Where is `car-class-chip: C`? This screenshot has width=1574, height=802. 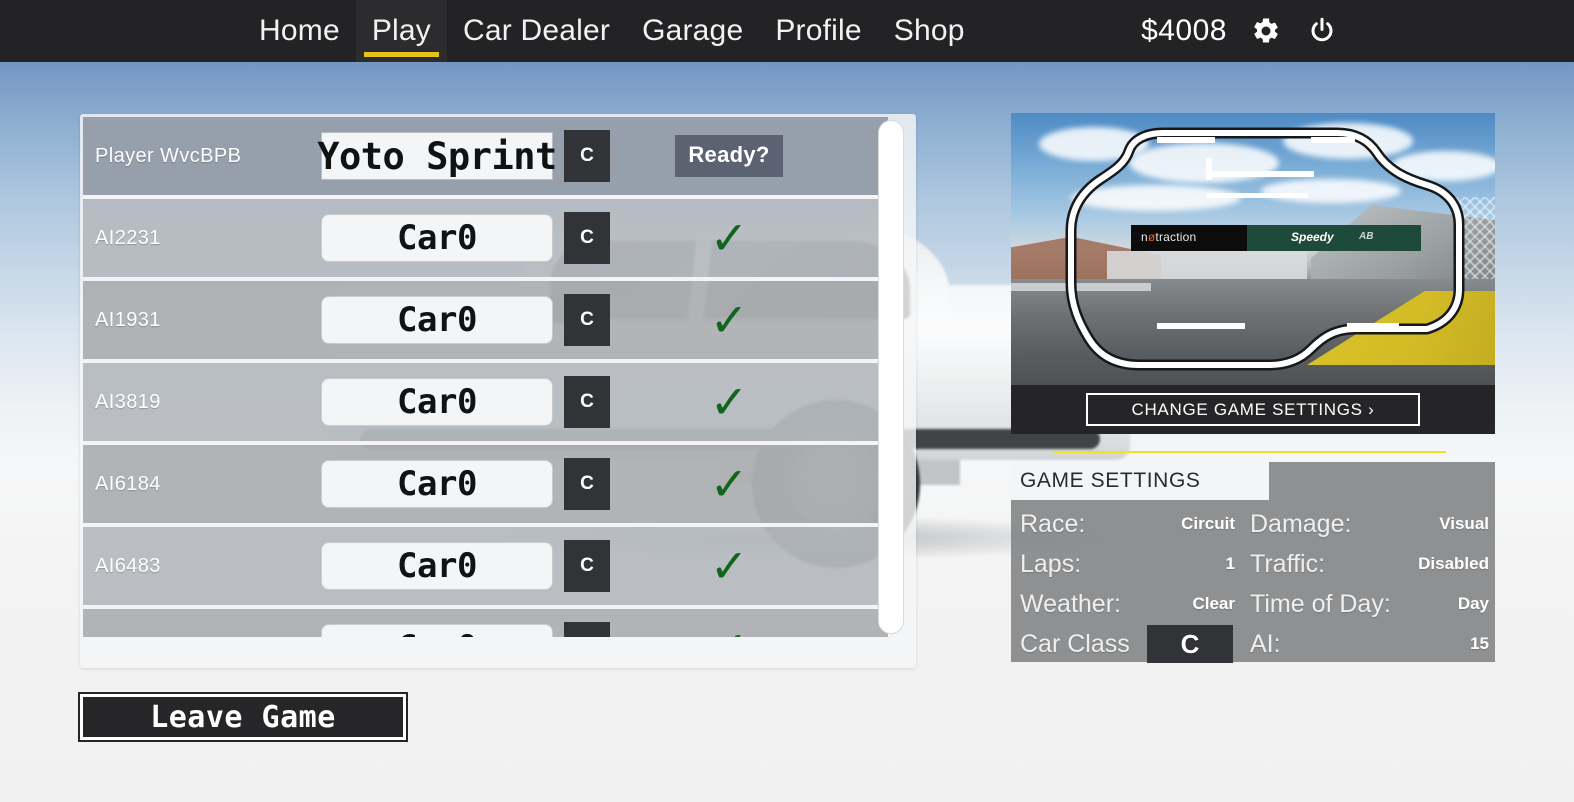 car-class-chip: C is located at coordinates (1190, 644).